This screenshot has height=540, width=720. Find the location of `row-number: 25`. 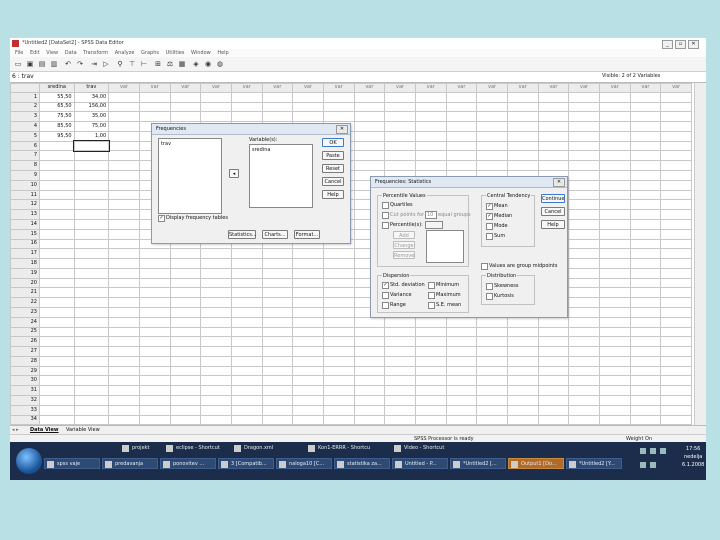

row-number: 25 is located at coordinates (25, 332).